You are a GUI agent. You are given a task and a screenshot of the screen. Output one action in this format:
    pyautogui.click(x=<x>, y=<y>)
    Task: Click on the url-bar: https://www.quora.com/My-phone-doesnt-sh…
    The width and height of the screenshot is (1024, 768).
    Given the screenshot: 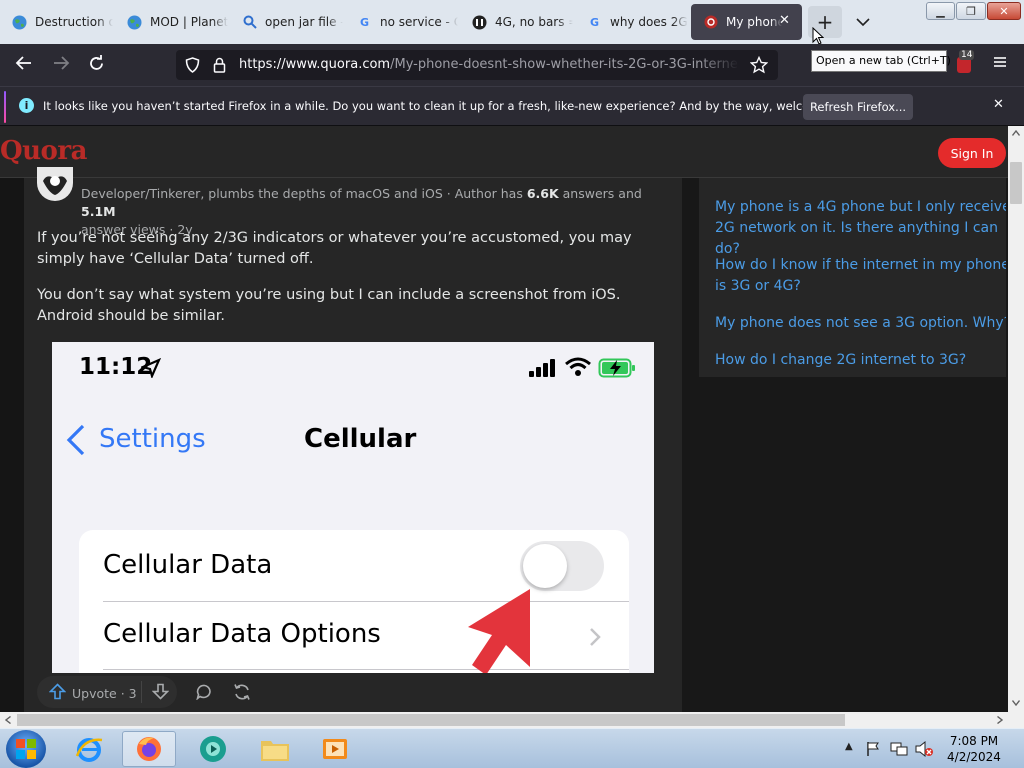 What is the action you would take?
    pyautogui.click(x=477, y=65)
    